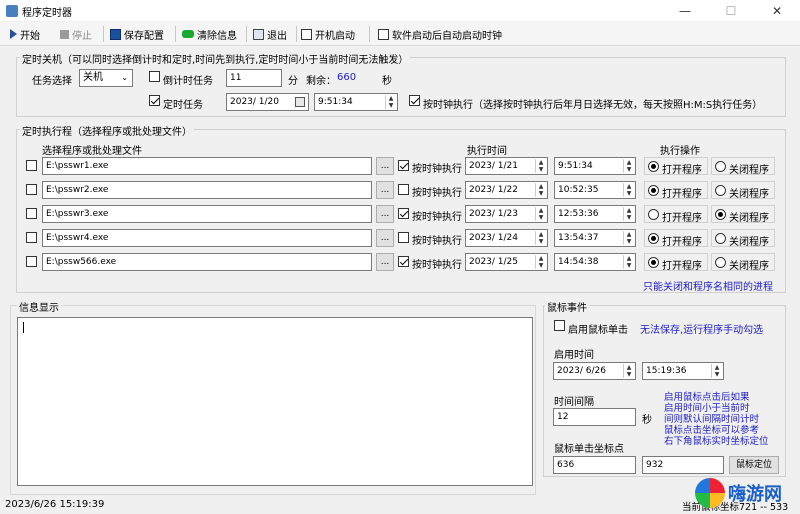  Describe the element at coordinates (64, 34) in the screenshot. I see `stop-icon` at that location.